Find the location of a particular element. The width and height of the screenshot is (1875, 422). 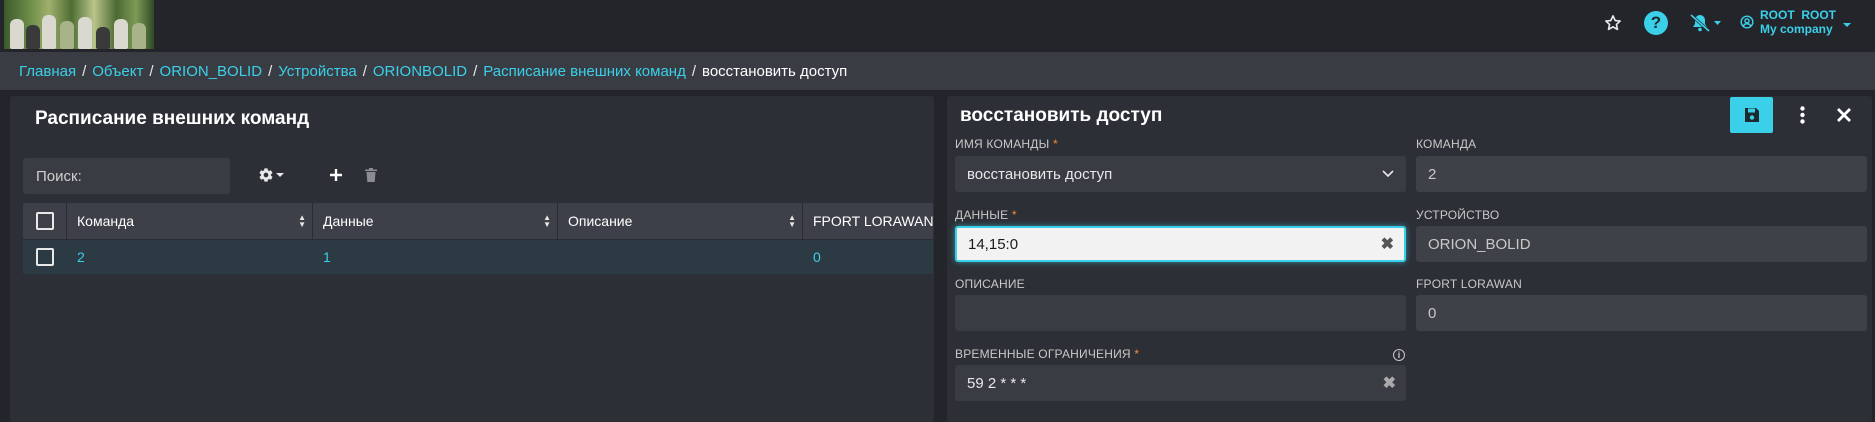

cell-data: 1 is located at coordinates (435, 257).